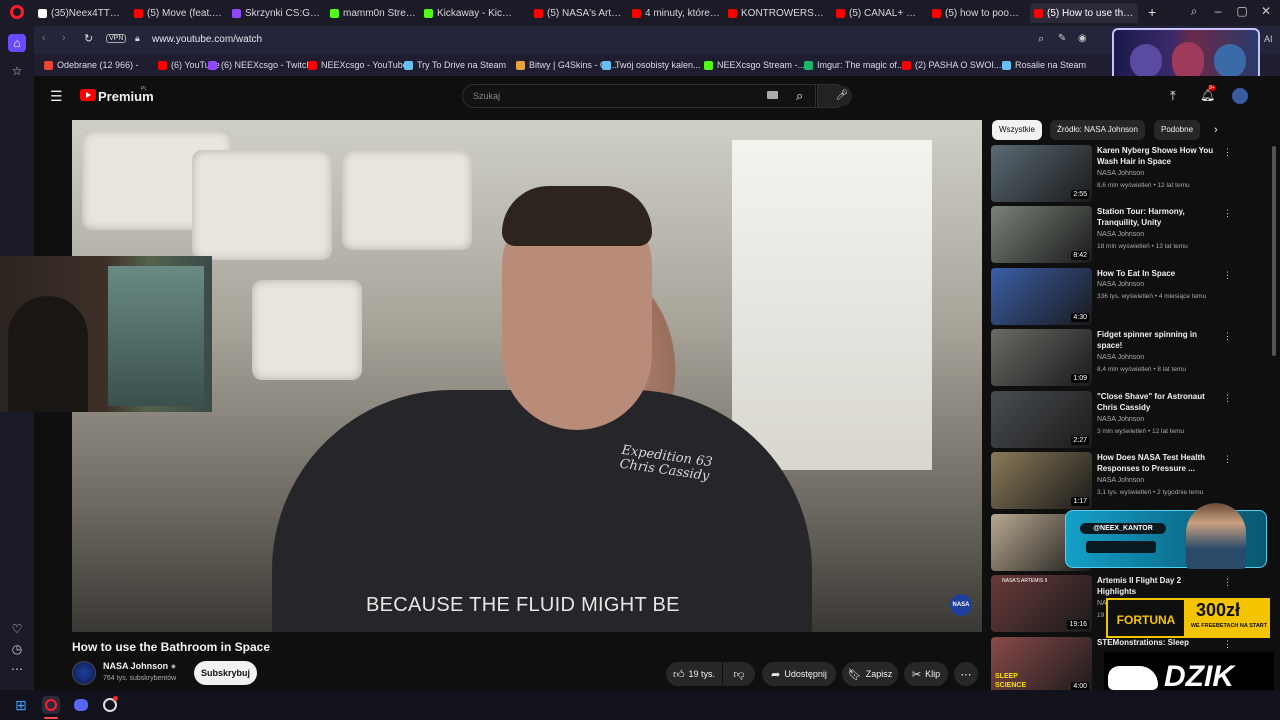 This screenshot has width=1280, height=720. What do you see at coordinates (1082, 38) in the screenshot?
I see `camera-icon: ◉` at bounding box center [1082, 38].